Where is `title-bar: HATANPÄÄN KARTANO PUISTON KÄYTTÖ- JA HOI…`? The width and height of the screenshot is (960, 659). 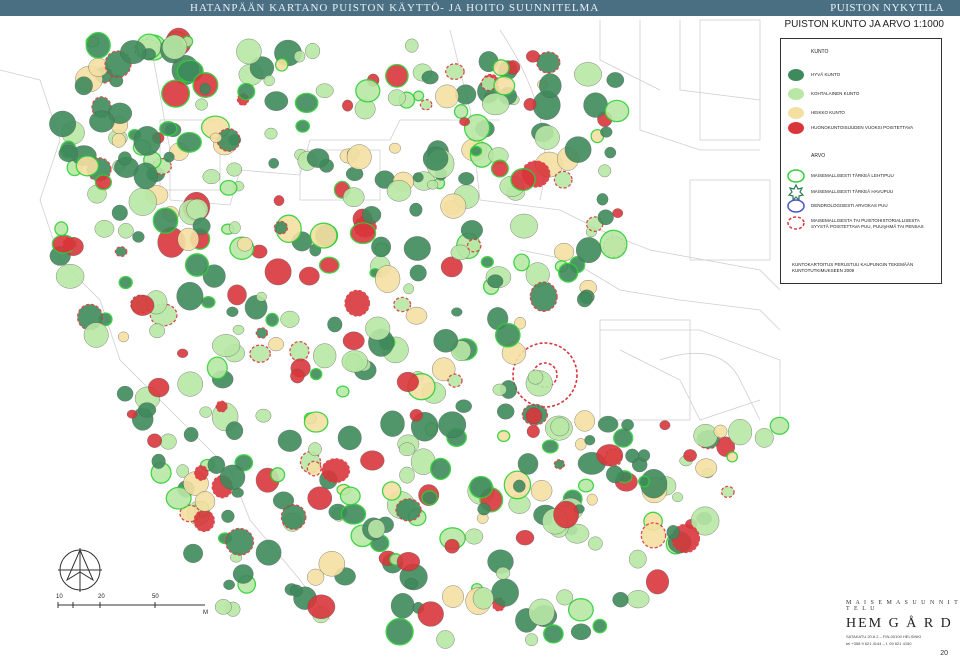
title-bar: HATANPÄÄN KARTANO PUISTON KÄYTTÖ- JA HOI… is located at coordinates (480, 8).